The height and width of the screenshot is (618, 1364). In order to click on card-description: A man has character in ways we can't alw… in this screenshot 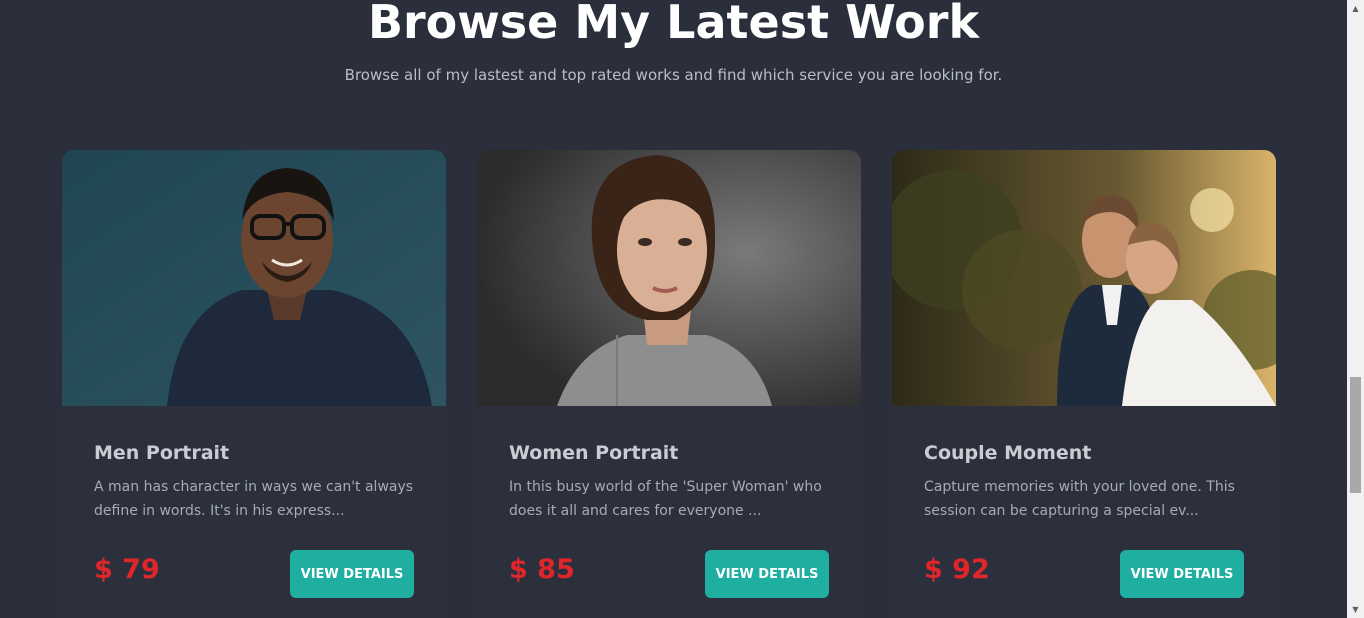, I will do `click(254, 499)`.